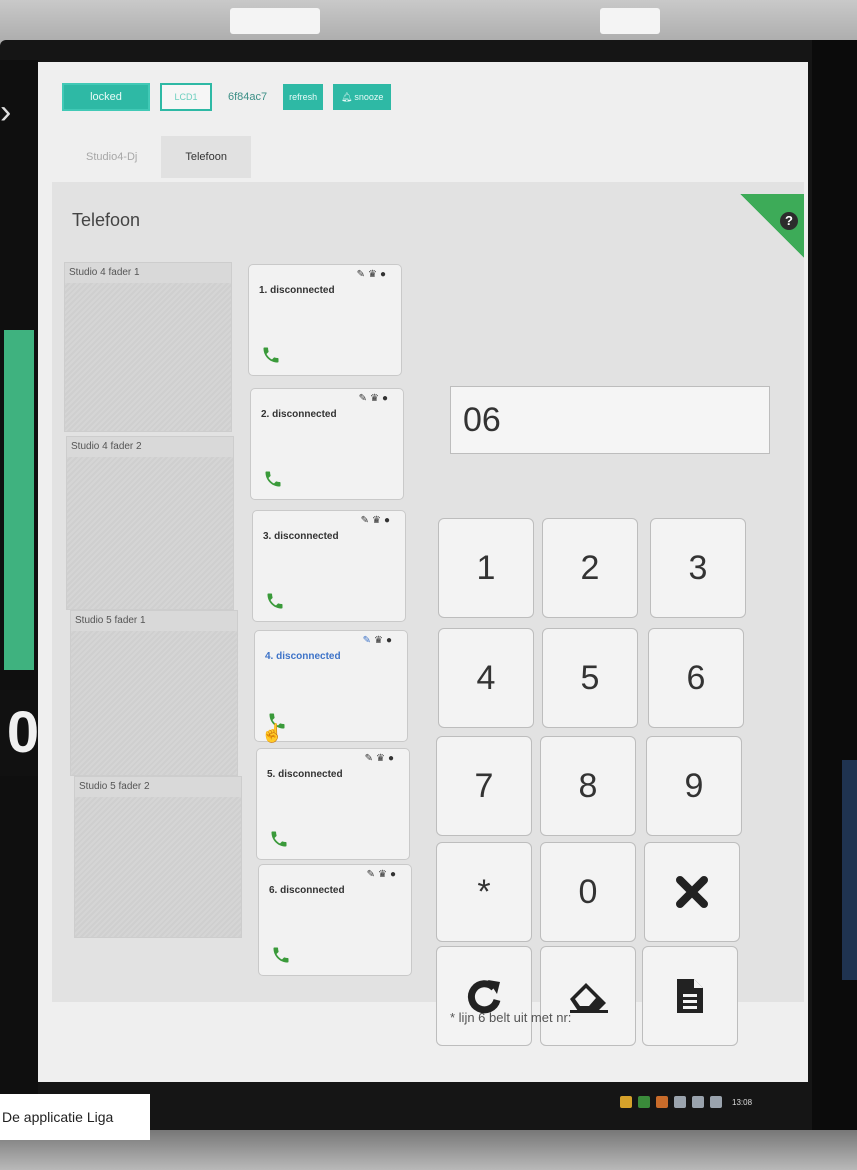  I want to click on hand-cursor-icon: ☝, so click(272, 733).